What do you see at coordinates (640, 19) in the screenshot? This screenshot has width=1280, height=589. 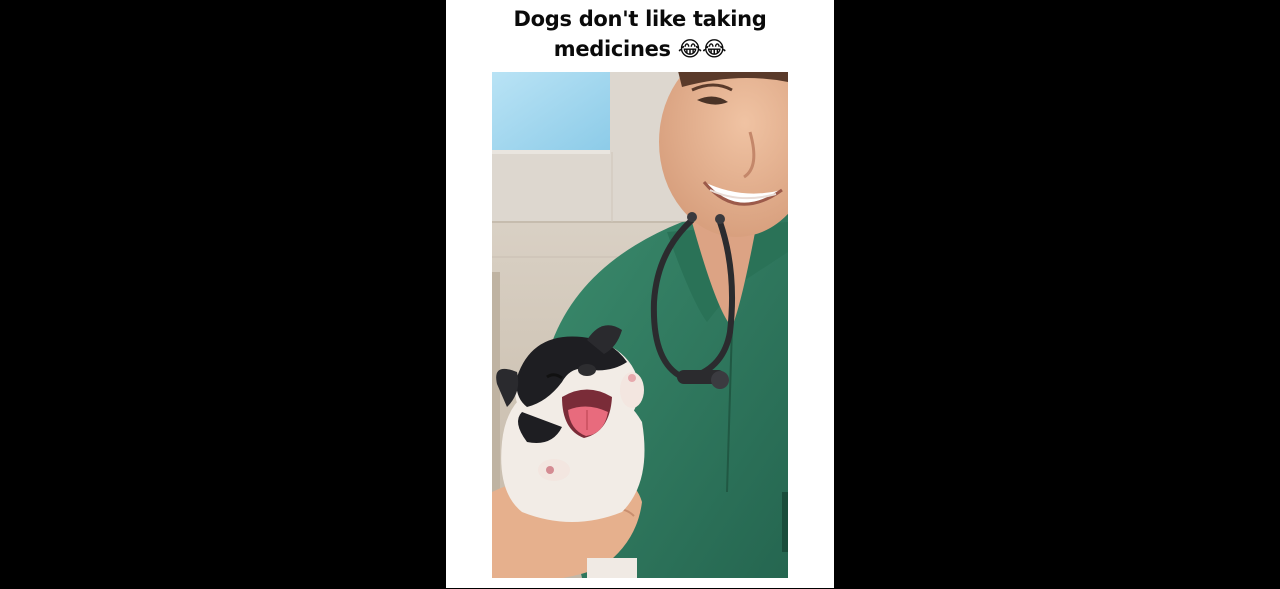 I see `caption-line-1: Dogs don't like taking` at bounding box center [640, 19].